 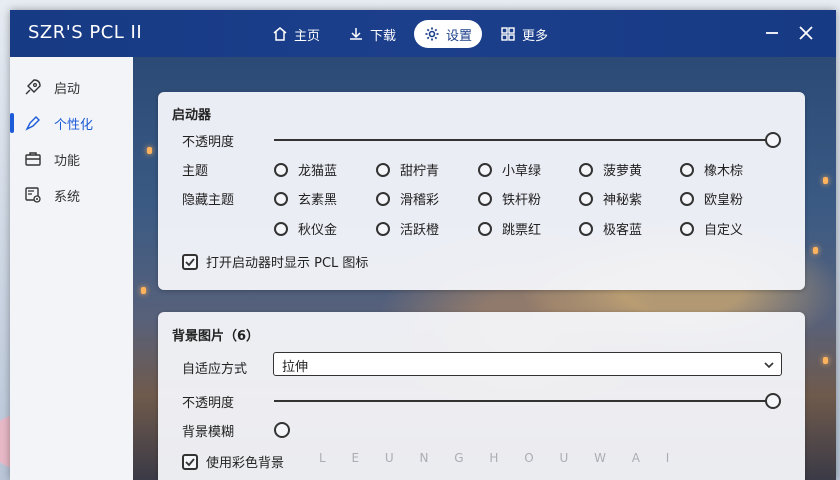 What do you see at coordinates (287, 263) in the screenshot?
I see `checkbox-label: 打开启动器时显示 PCL 图标` at bounding box center [287, 263].